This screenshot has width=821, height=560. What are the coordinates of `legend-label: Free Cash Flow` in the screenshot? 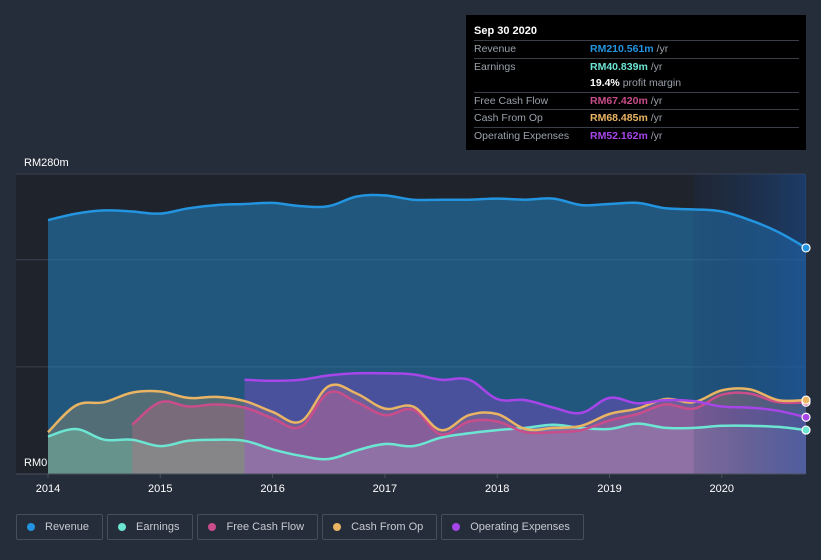 It's located at (265, 527).